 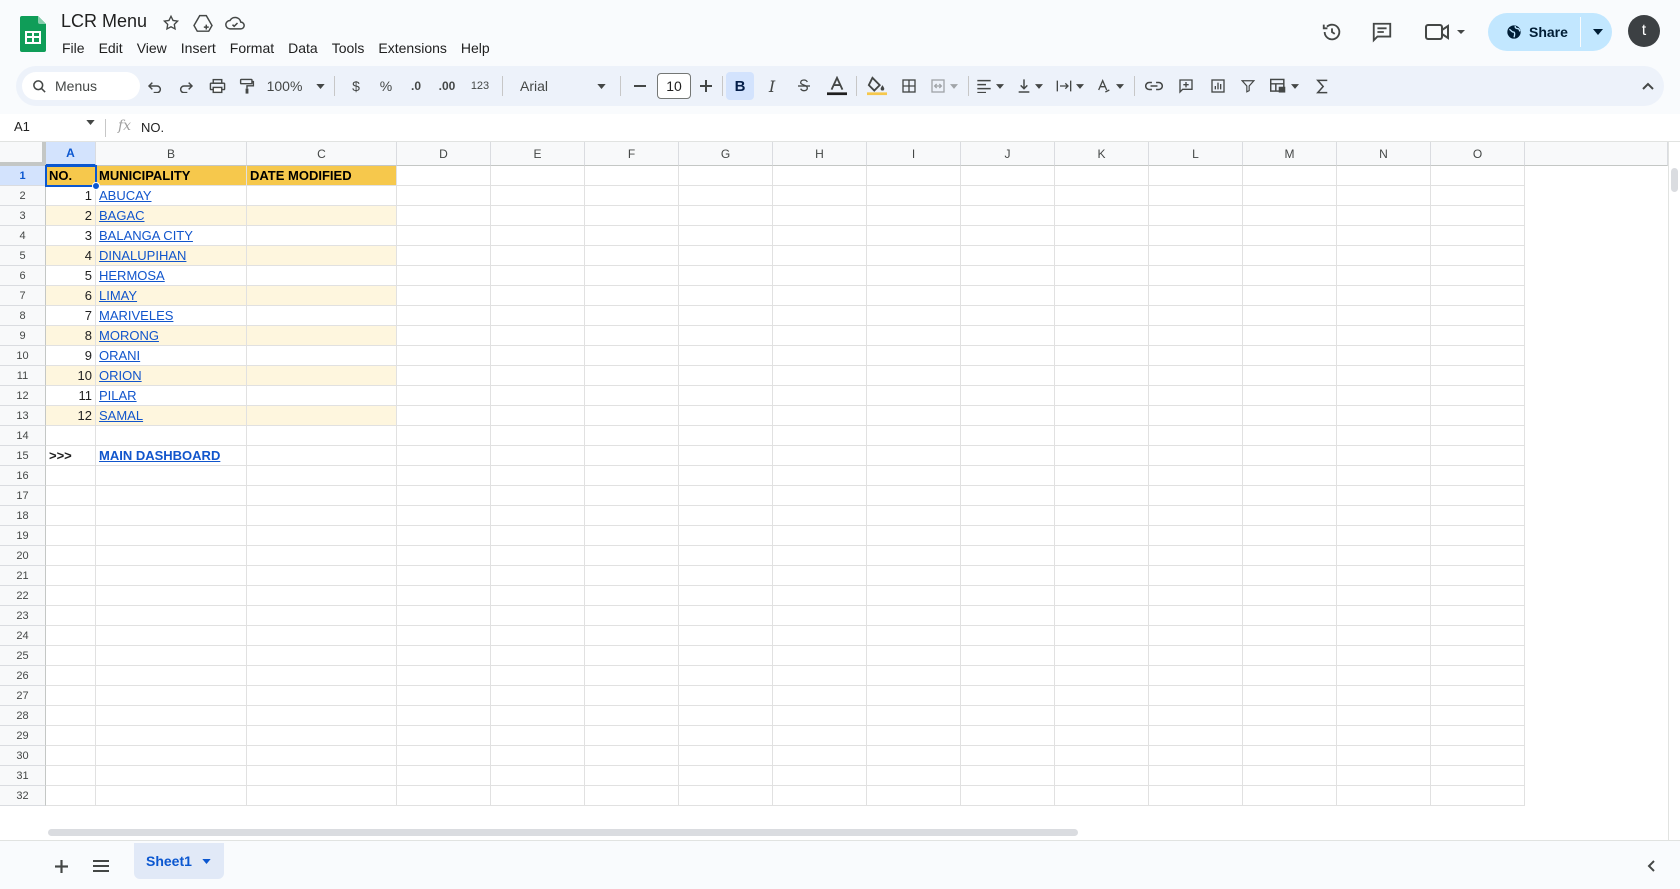 I want to click on menu-help: Help, so click(x=475, y=48).